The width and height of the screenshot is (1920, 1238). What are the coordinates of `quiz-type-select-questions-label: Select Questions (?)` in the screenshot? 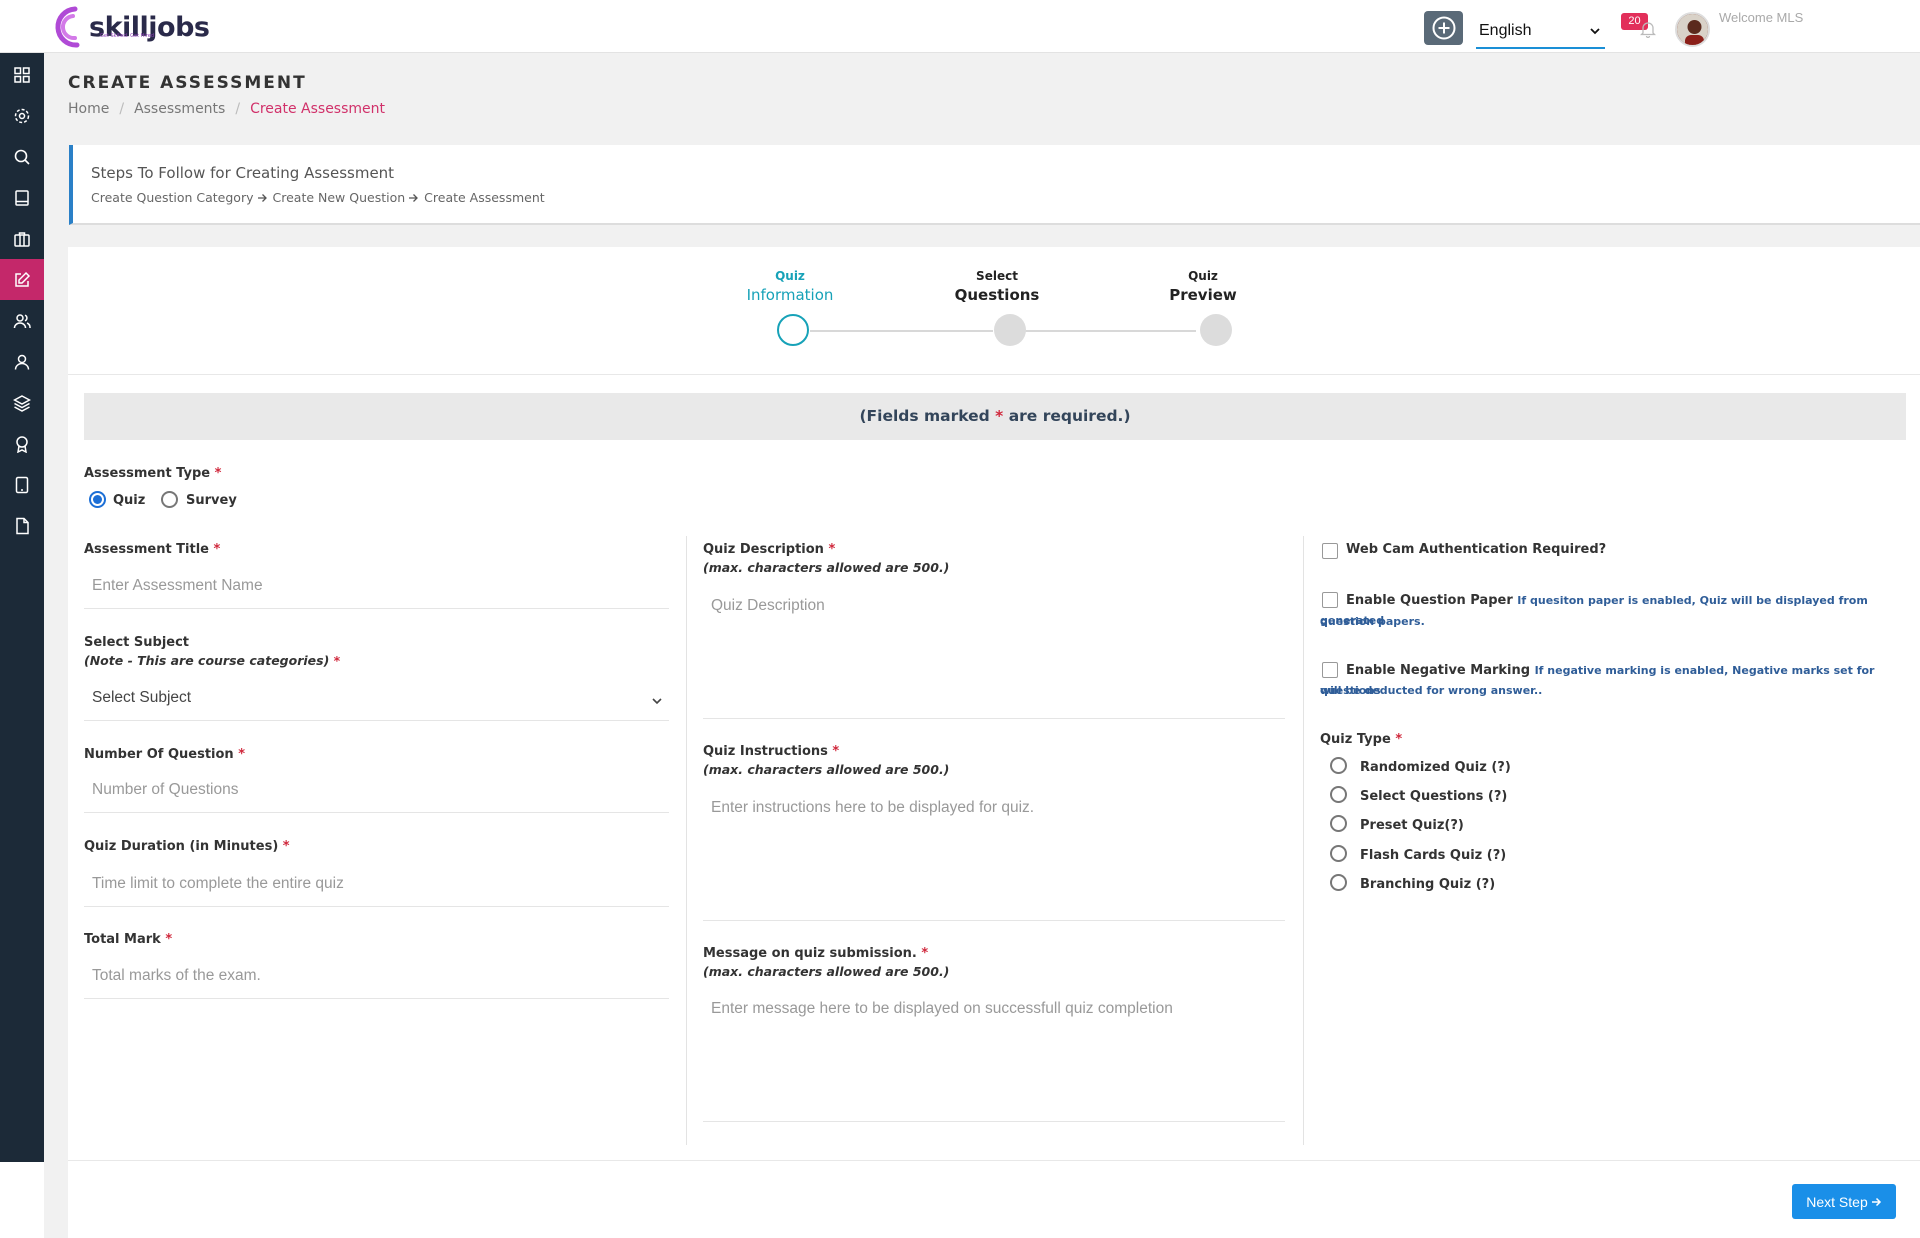 It's located at (1433, 796).